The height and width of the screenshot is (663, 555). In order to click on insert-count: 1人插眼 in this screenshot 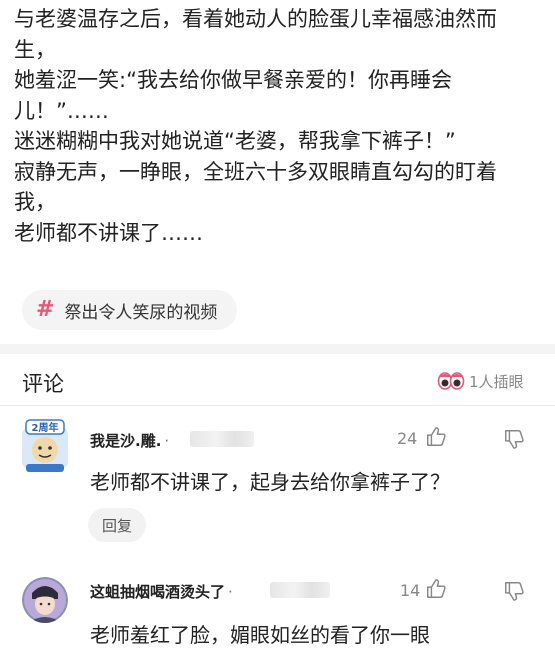, I will do `click(496, 381)`.